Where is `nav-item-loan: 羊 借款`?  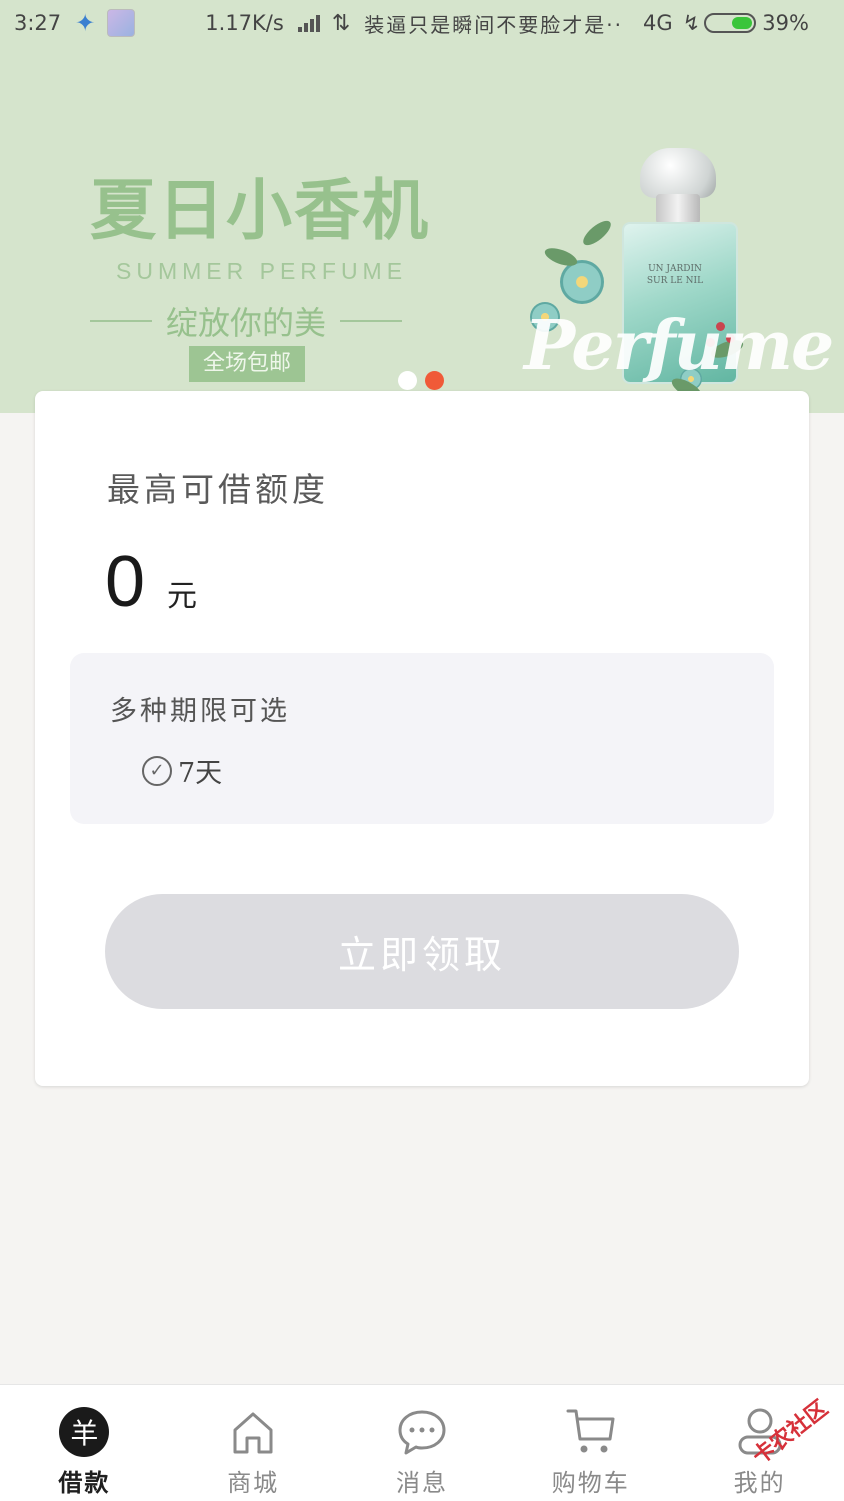
nav-item-loan: 羊 借款 is located at coordinates (84, 1443).